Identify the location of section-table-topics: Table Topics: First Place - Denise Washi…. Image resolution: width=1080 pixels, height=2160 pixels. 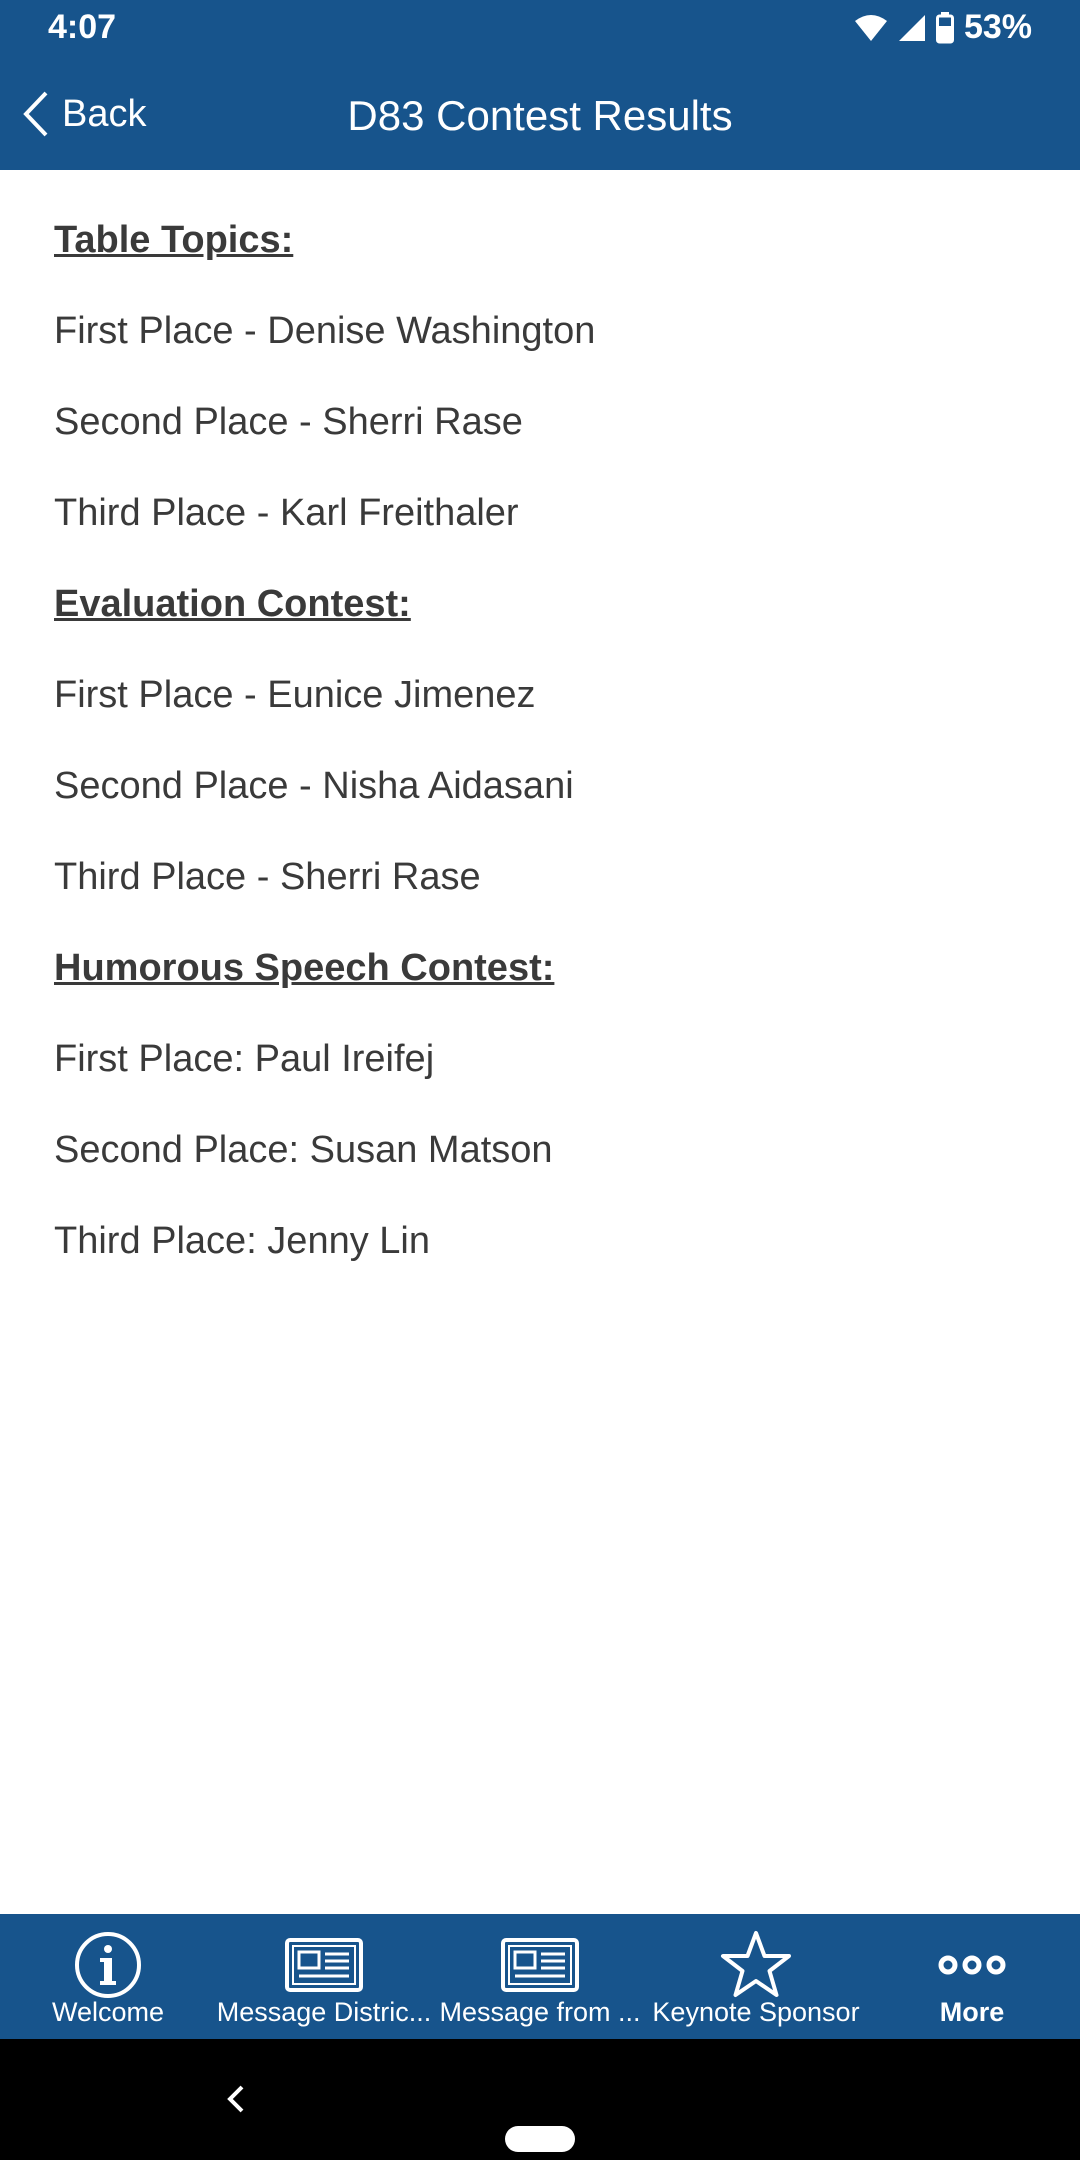
(544, 376).